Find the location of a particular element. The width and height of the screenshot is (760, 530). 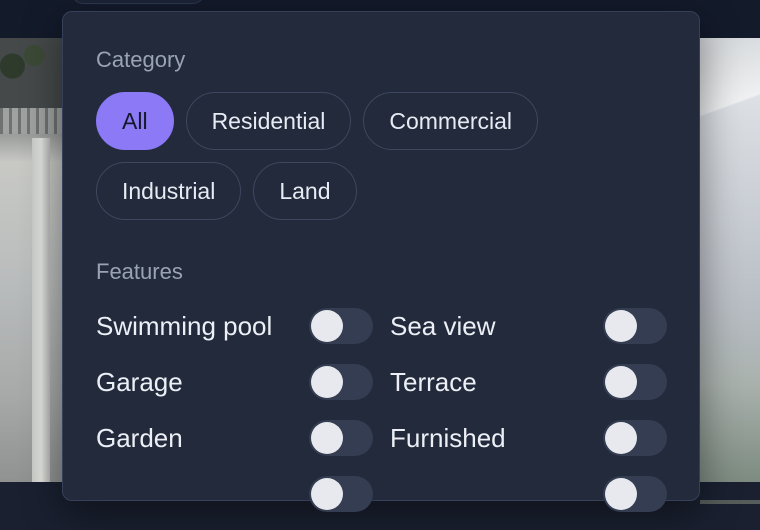

garage-toggle is located at coordinates (341, 382).